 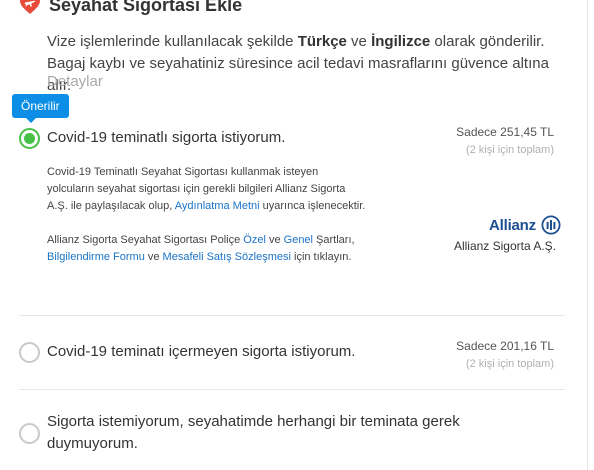 What do you see at coordinates (322, 41) in the screenshot?
I see `intro-bold-turkish: Türkçe` at bounding box center [322, 41].